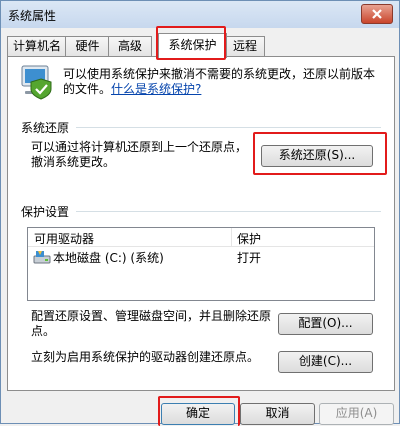 This screenshot has height=426, width=400. I want to click on tab-hardware: 硬件, so click(87, 46).